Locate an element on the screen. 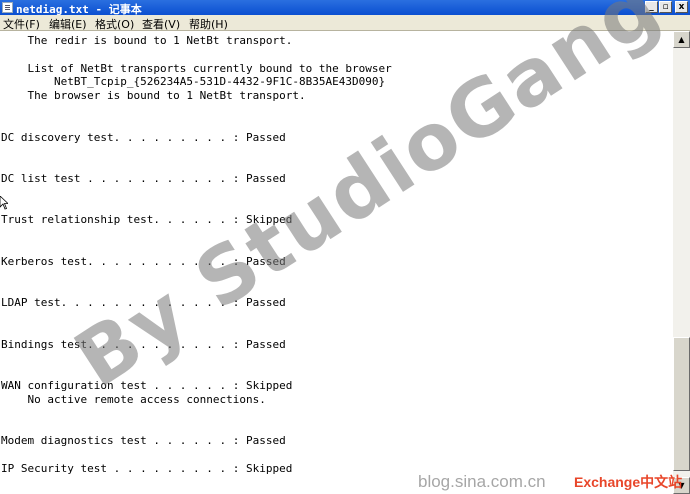  scroll-thumb is located at coordinates (681, 404).